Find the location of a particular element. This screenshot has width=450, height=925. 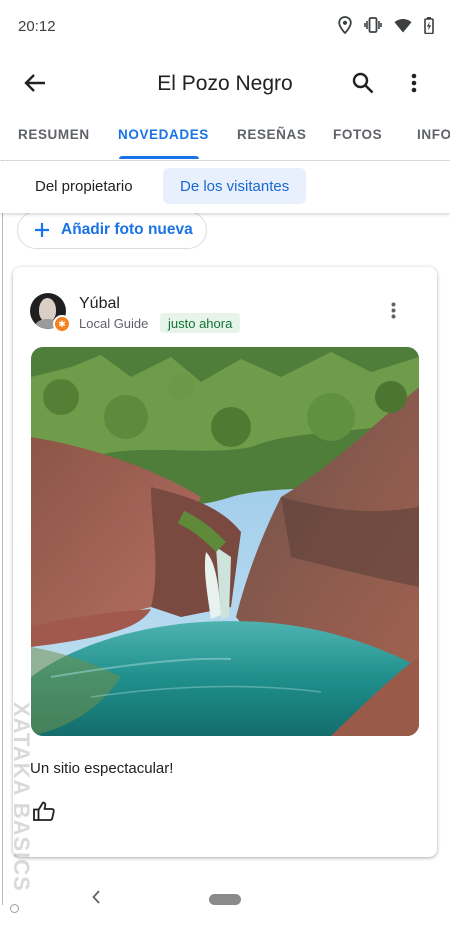

system-nav-bar is located at coordinates (225, 897).